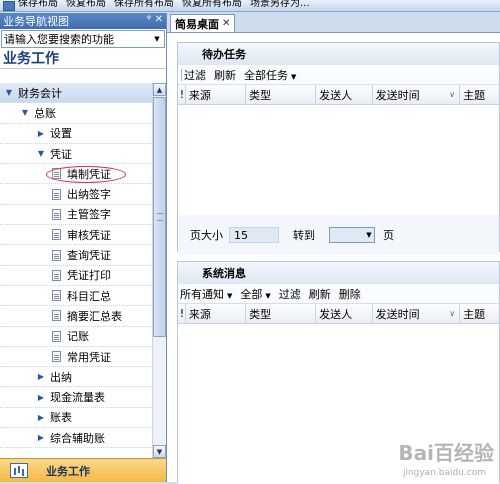  What do you see at coordinates (159, 89) in the screenshot?
I see `scroll-up-icon: ▲` at bounding box center [159, 89].